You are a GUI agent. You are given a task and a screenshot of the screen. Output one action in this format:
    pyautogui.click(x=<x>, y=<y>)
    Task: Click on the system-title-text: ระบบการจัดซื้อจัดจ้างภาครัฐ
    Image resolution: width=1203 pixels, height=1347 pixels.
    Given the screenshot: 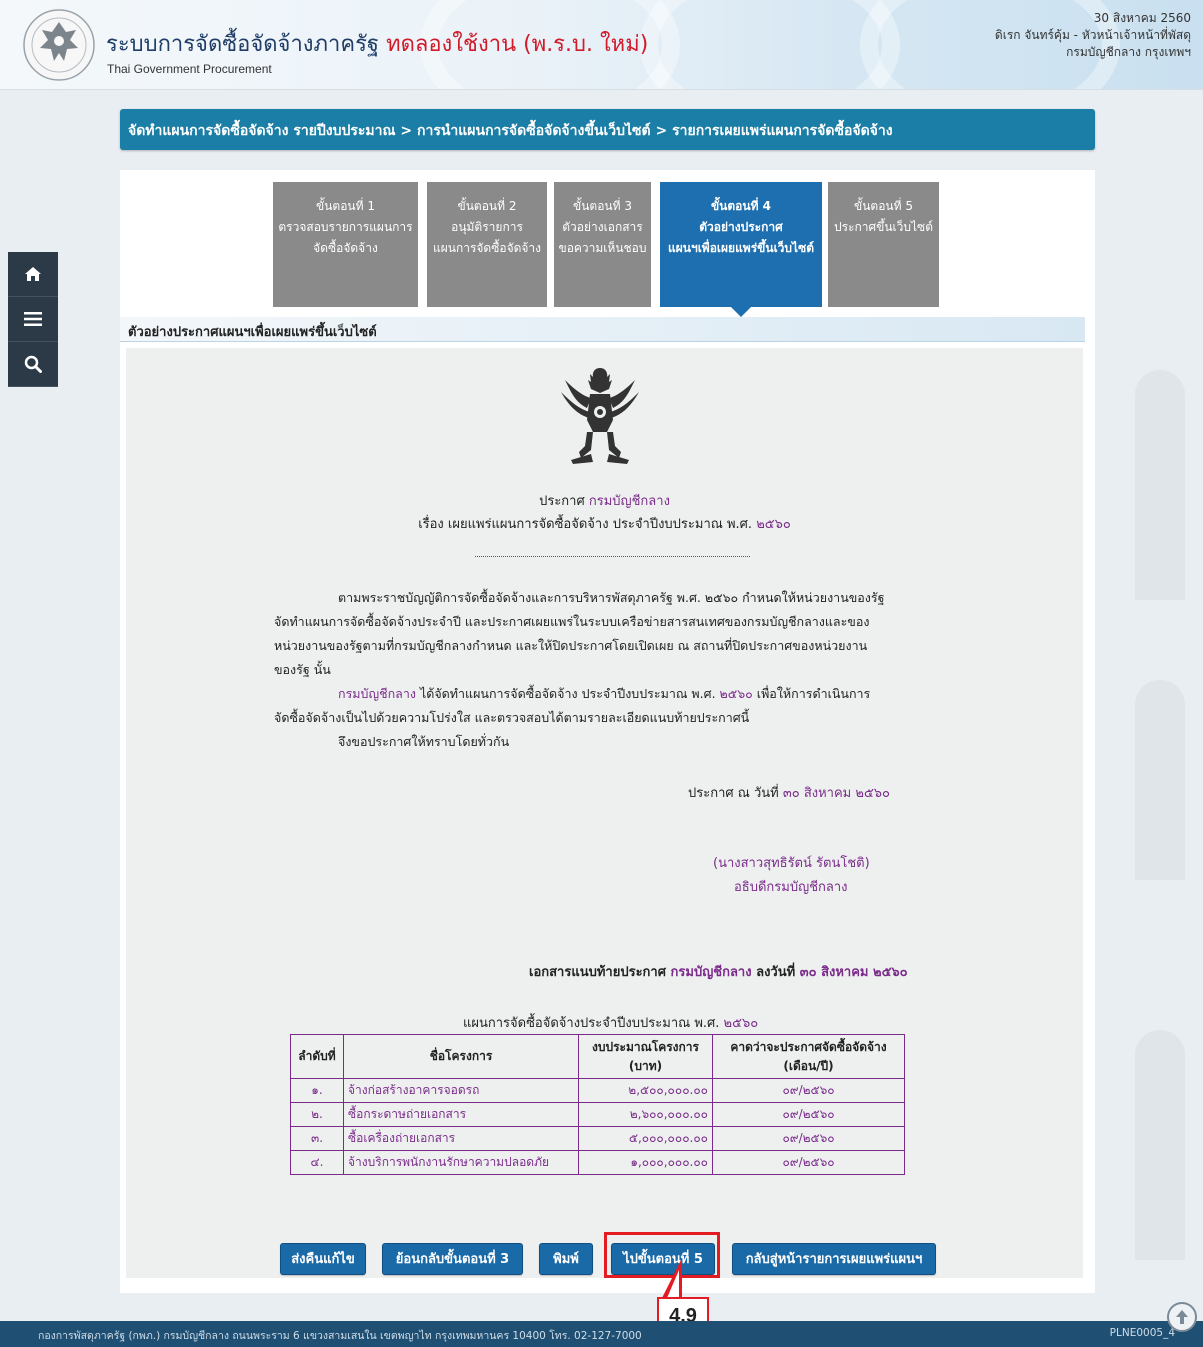 What is the action you would take?
    pyautogui.click(x=243, y=44)
    